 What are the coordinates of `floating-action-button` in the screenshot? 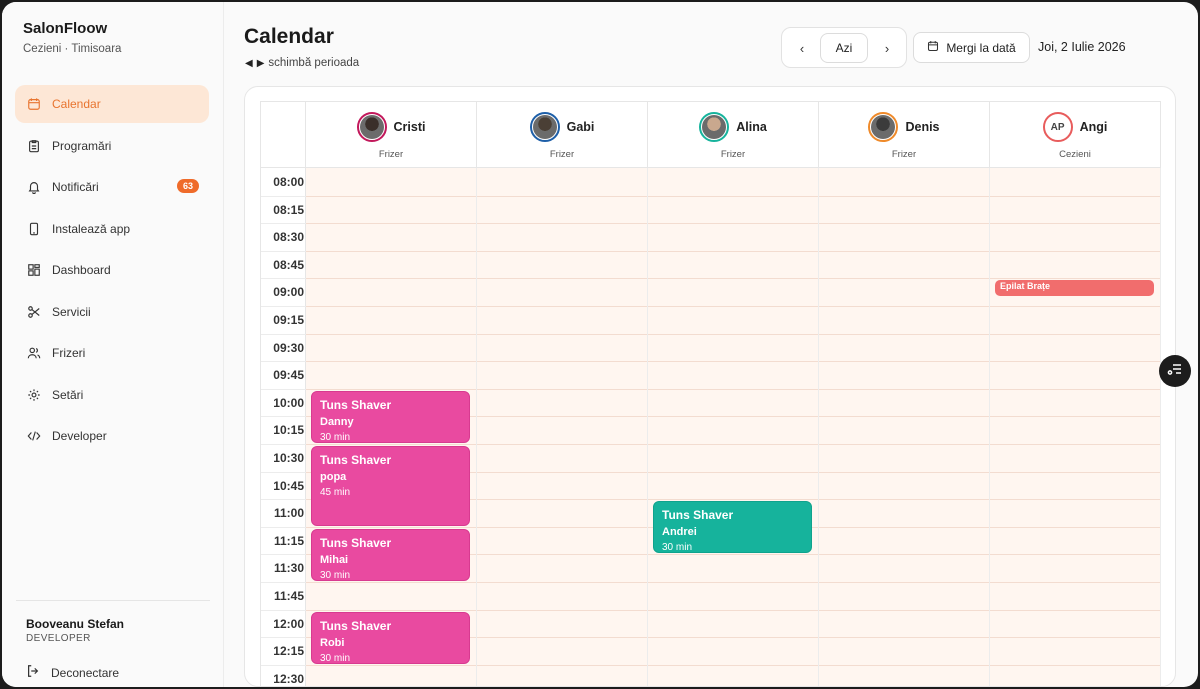 It's located at (1175, 371).